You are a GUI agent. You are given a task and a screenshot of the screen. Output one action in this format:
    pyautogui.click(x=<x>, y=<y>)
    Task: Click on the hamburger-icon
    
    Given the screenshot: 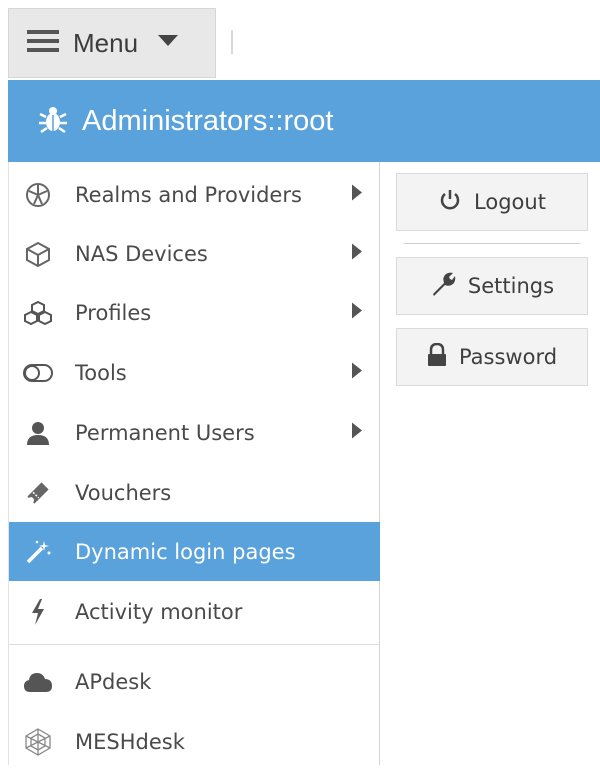 What is the action you would take?
    pyautogui.click(x=43, y=43)
    